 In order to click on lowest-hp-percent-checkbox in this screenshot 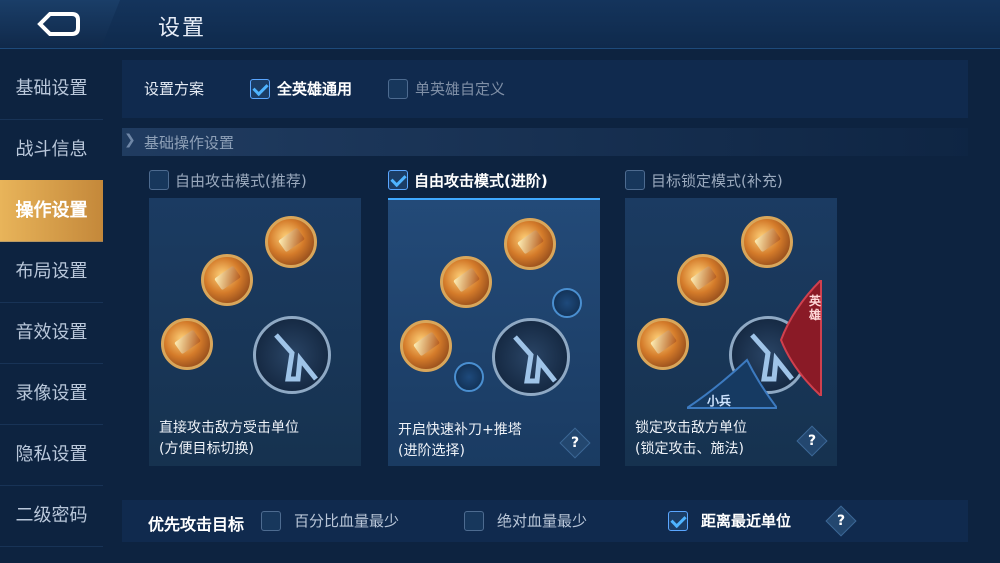, I will do `click(271, 521)`.